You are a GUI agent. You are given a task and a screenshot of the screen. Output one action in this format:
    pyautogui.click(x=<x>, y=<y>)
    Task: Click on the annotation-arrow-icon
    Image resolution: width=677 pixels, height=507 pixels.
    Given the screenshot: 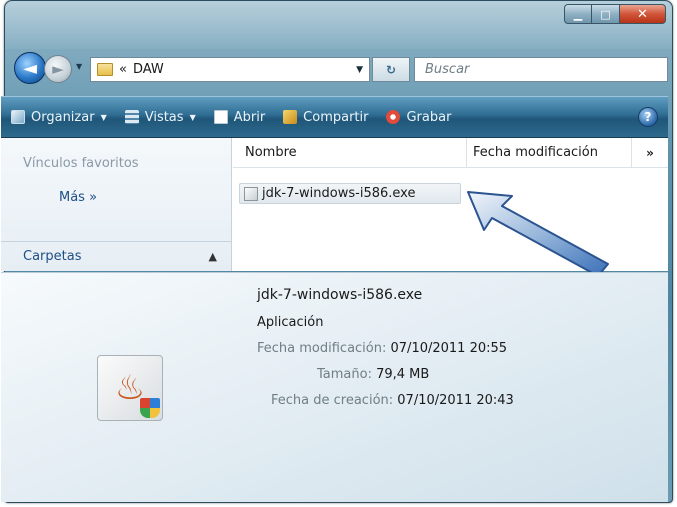 What is the action you would take?
    pyautogui.click(x=538, y=234)
    